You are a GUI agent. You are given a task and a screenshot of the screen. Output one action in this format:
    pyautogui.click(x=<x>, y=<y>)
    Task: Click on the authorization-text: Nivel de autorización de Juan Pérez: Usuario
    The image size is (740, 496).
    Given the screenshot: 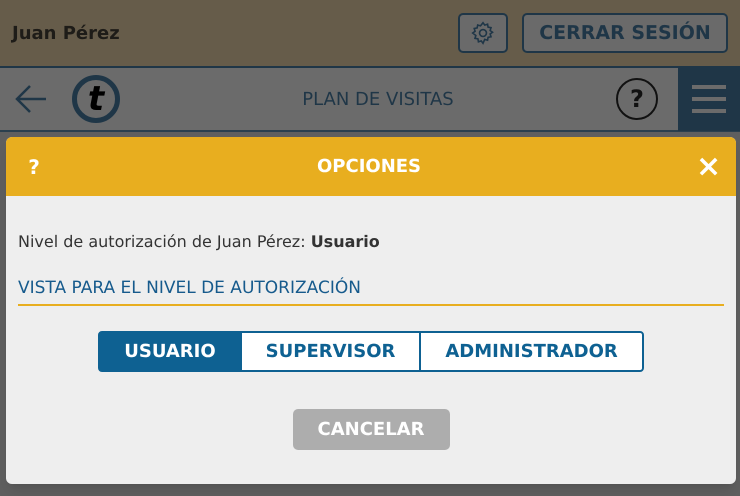 What is the action you would take?
    pyautogui.click(x=199, y=242)
    